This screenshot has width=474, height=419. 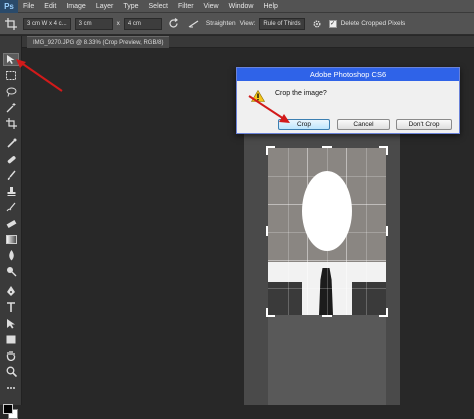 What do you see at coordinates (28, 6) in the screenshot?
I see `menu-file: File` at bounding box center [28, 6].